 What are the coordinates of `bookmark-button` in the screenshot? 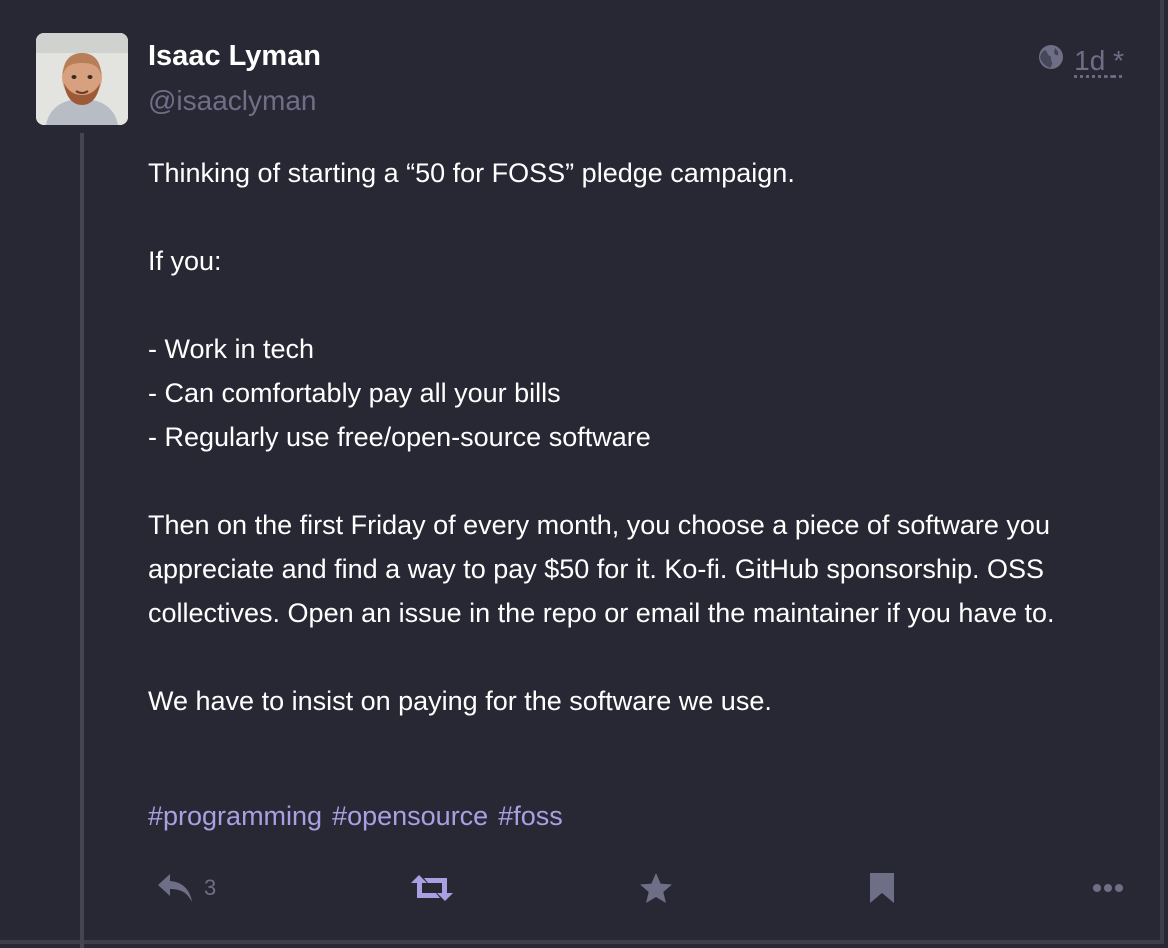 It's located at (882, 888).